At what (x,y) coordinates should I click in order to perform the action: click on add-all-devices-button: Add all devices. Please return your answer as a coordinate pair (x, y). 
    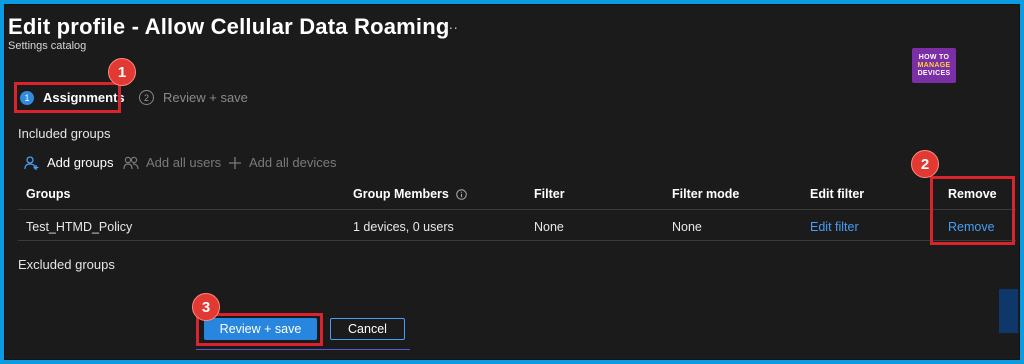
    Looking at the image, I should click on (282, 162).